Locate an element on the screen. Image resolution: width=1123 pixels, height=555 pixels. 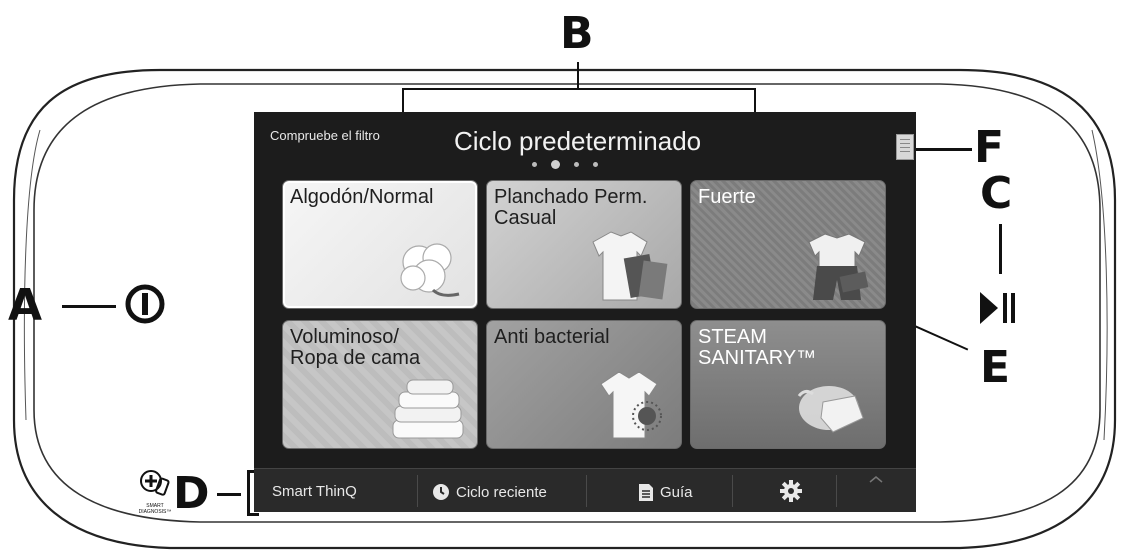
guide-label: Guía is located at coordinates (676, 492).